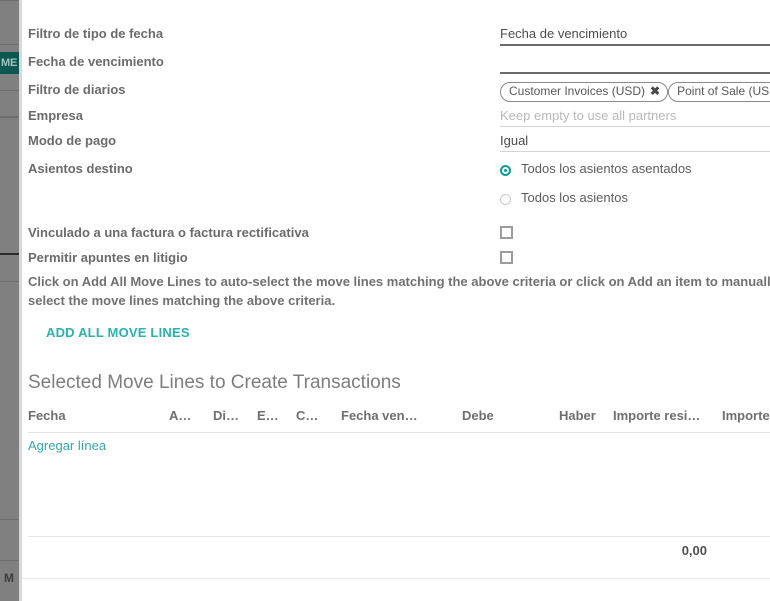 The image size is (770, 601). Describe the element at coordinates (9, 300) in the screenshot. I see `modal-backdrop: ME M` at that location.